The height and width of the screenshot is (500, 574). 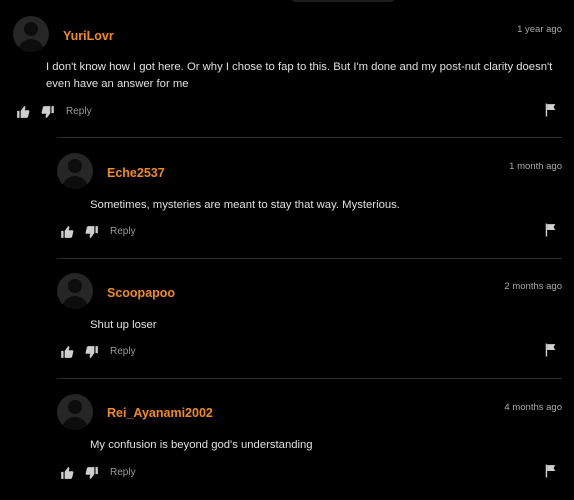 What do you see at coordinates (343, 1) in the screenshot?
I see `top-pill` at bounding box center [343, 1].